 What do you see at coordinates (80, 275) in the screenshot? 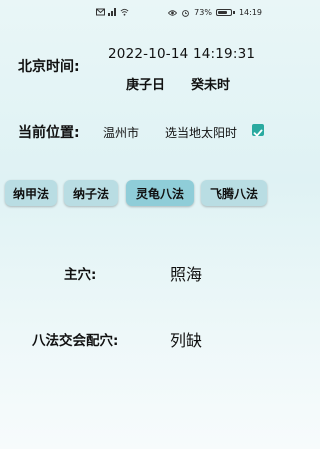
I see `main-point-label: 主穴:` at bounding box center [80, 275].